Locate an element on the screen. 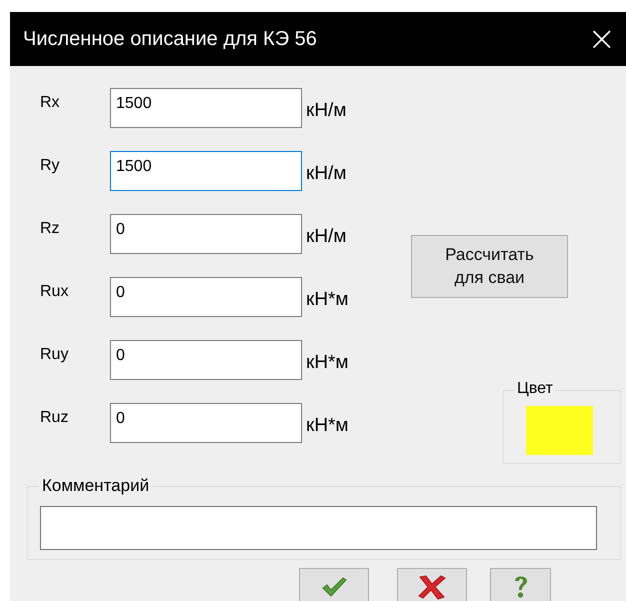  field-label: Ruz is located at coordinates (54, 418).